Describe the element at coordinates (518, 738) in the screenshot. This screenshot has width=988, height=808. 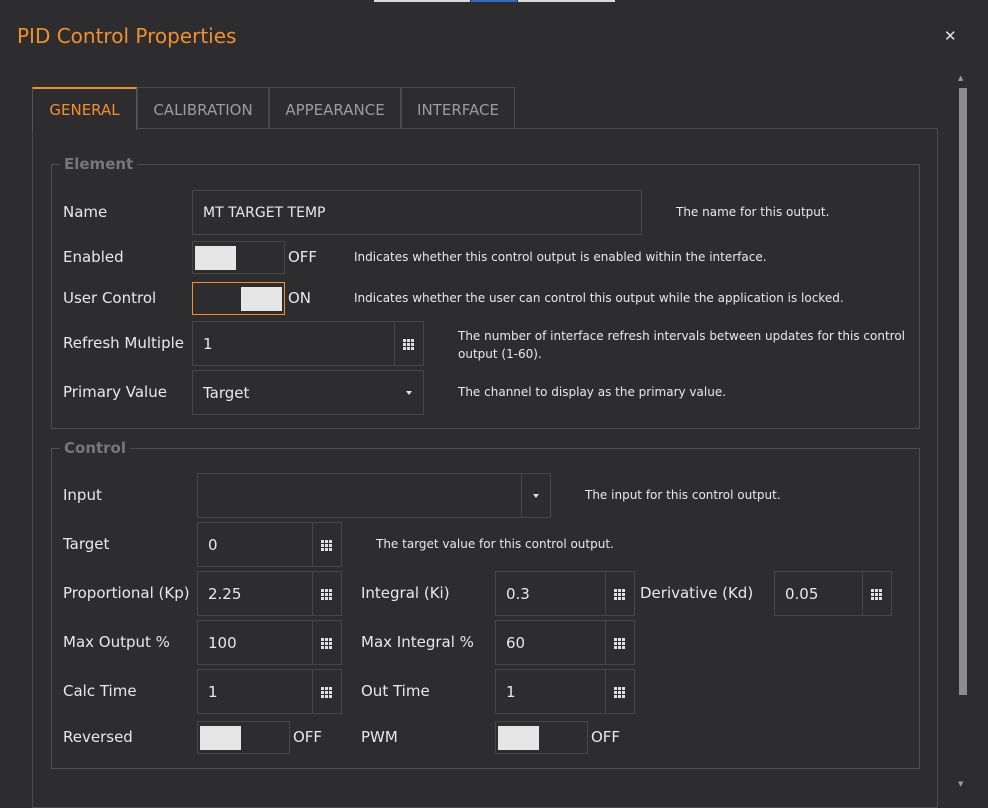
I see `pwm-toggle-knob` at that location.